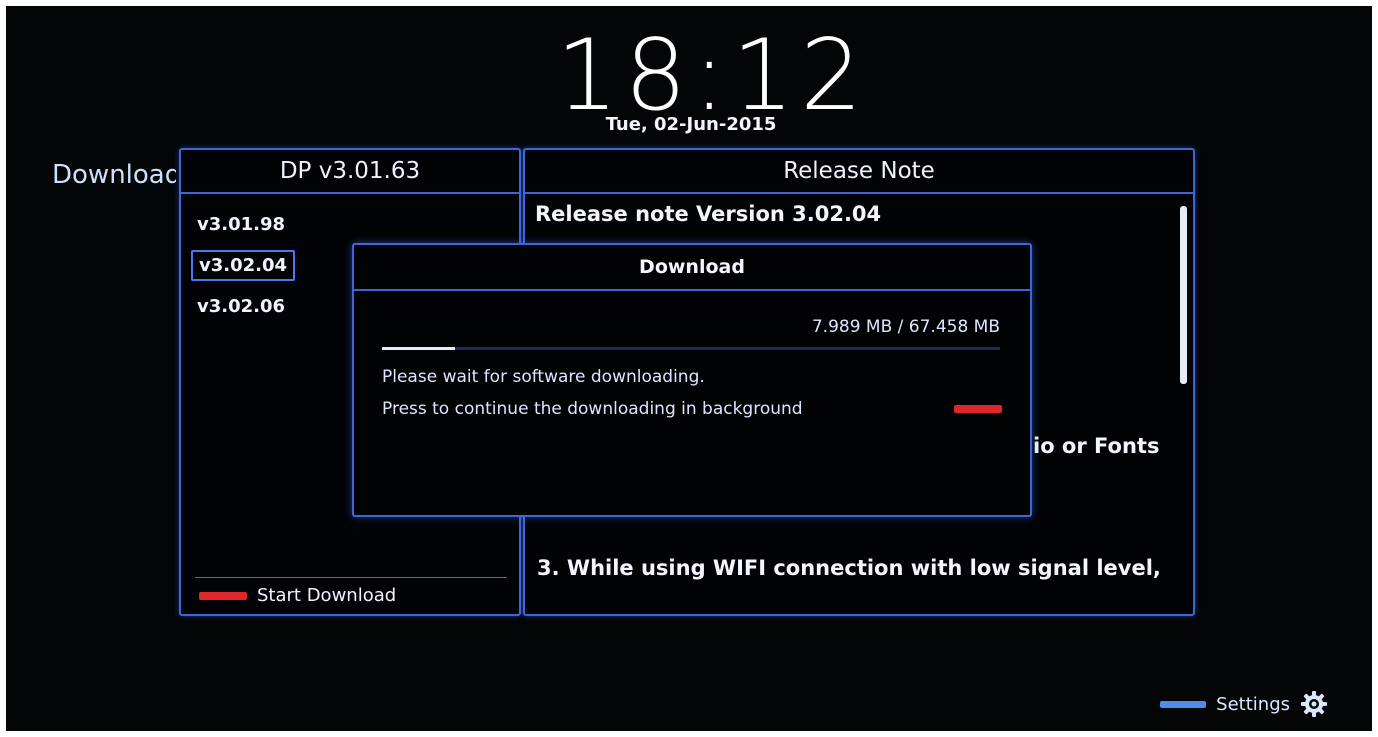 This screenshot has width=1378, height=737. Describe the element at coordinates (712, 76) in the screenshot. I see `clock-time: 18:12` at that location.